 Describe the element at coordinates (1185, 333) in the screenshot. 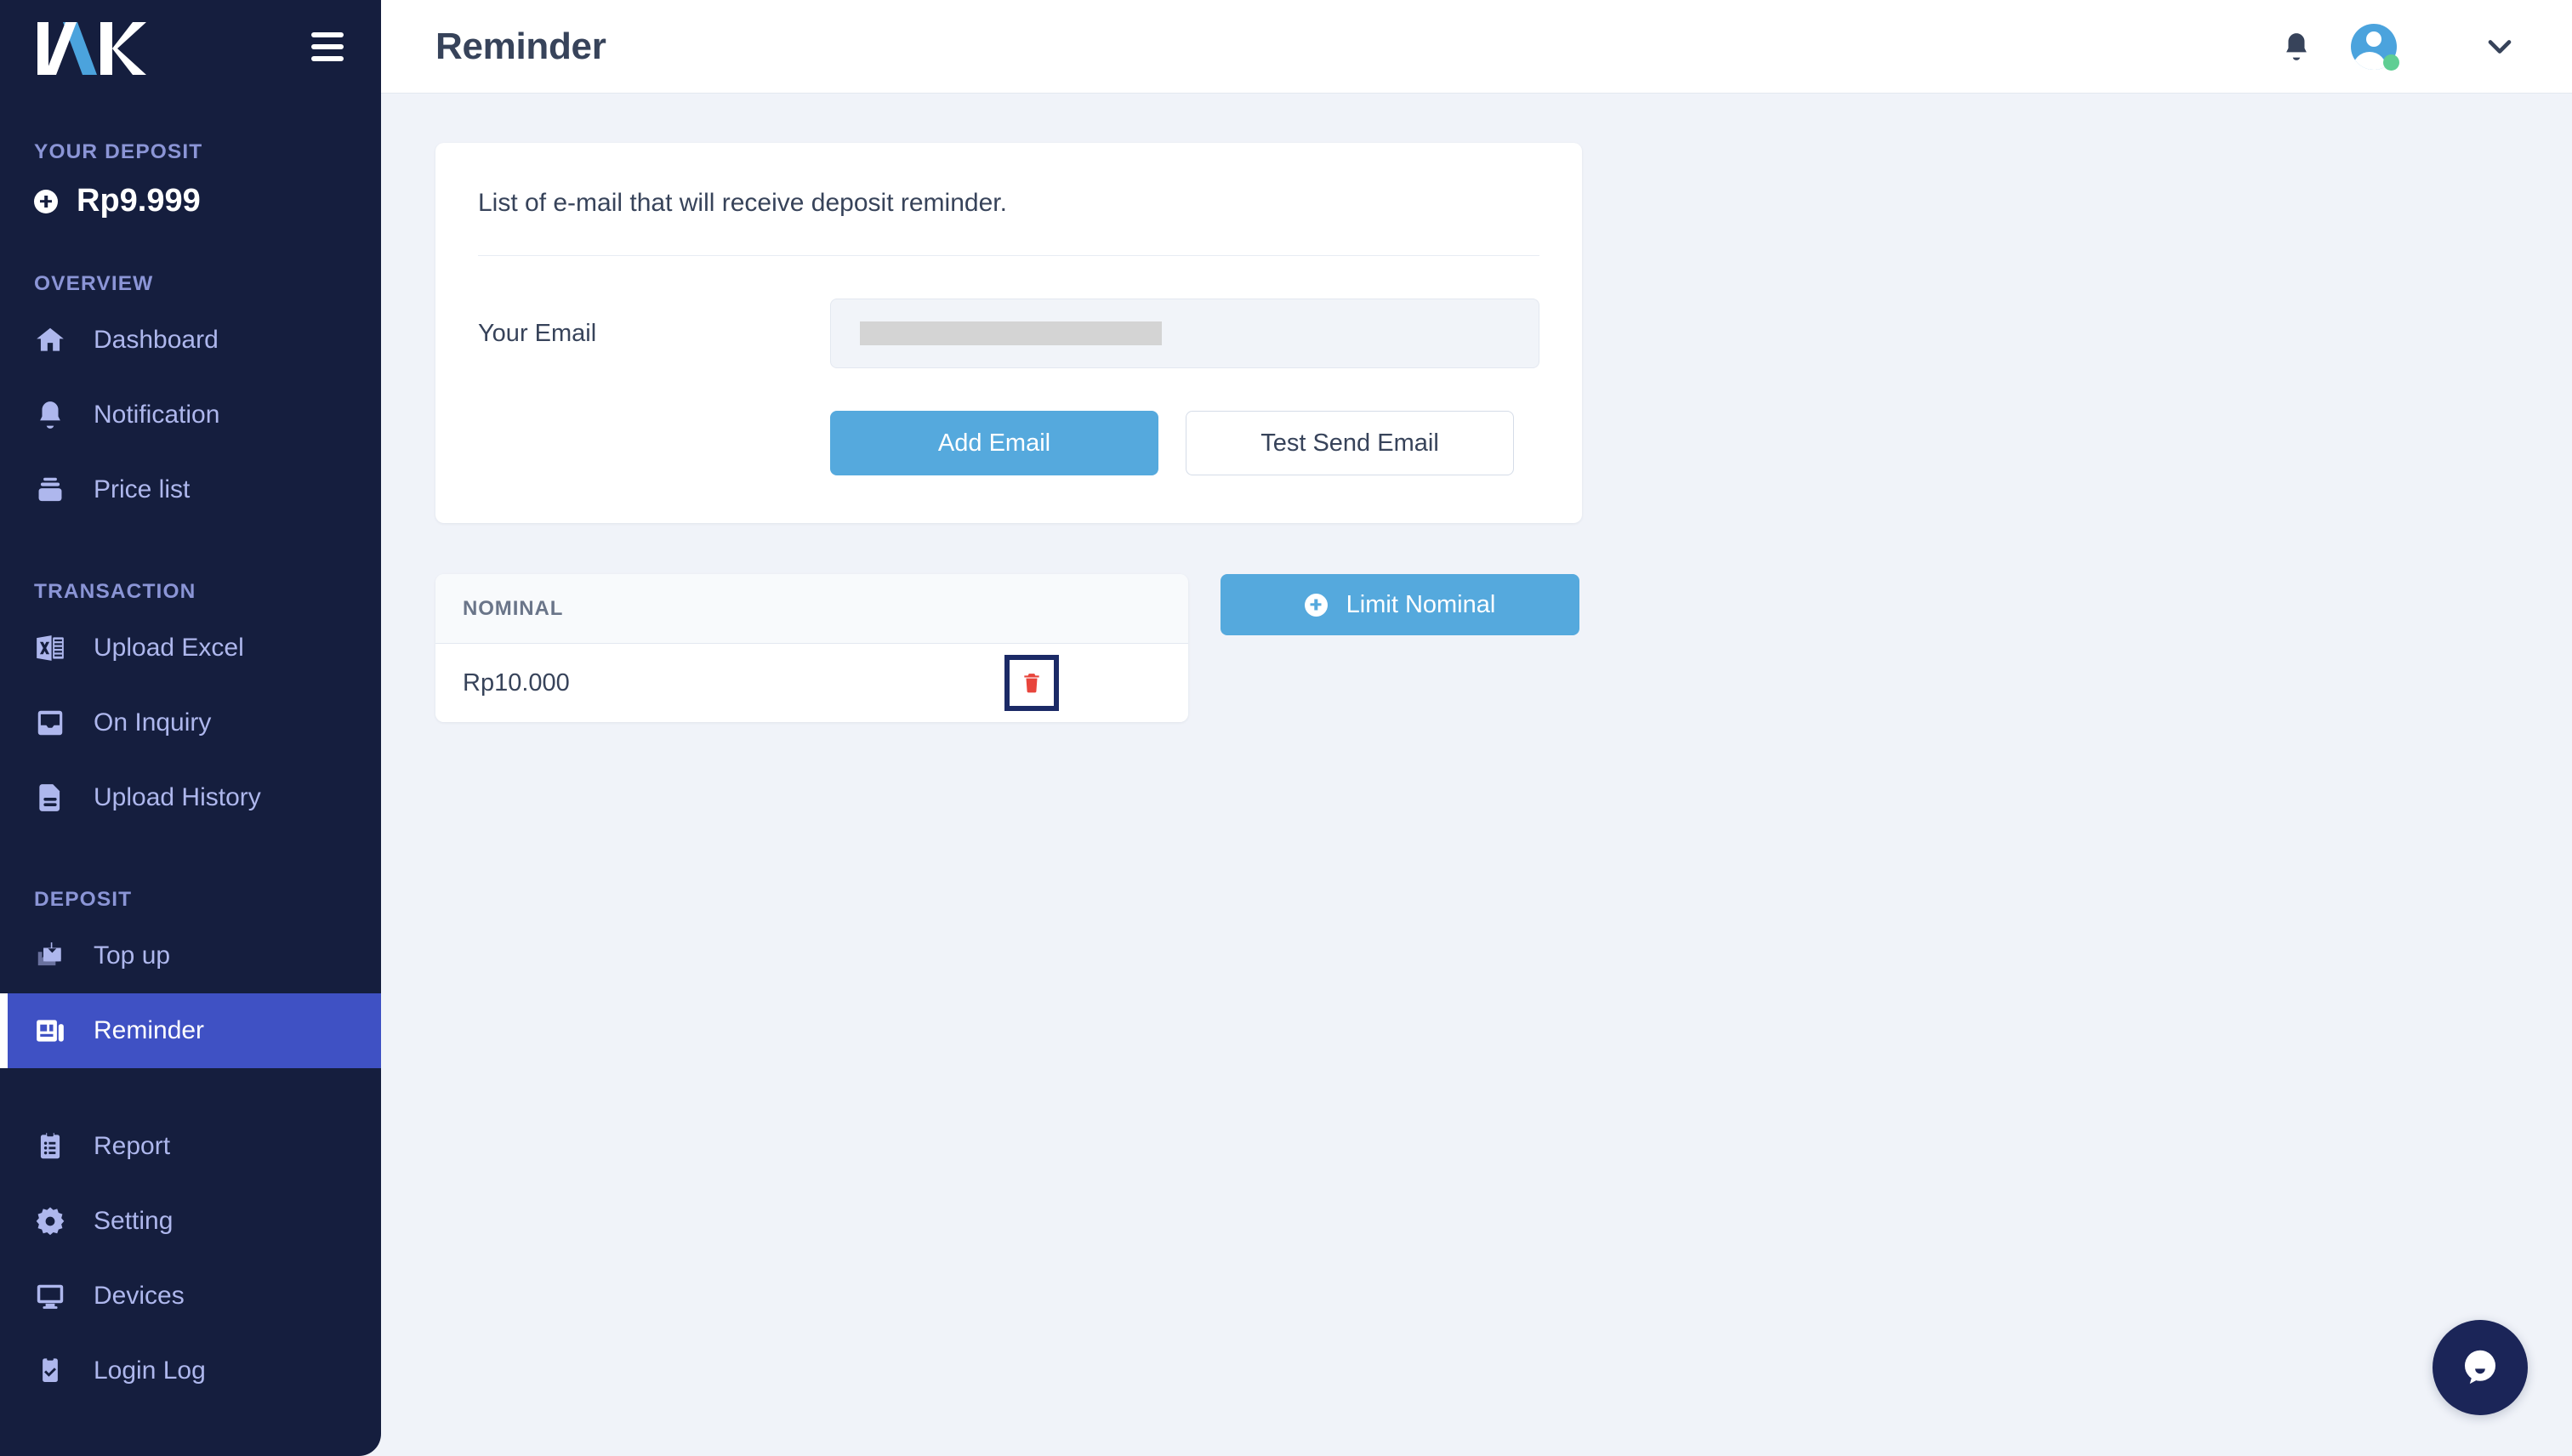

I see `email-input` at that location.